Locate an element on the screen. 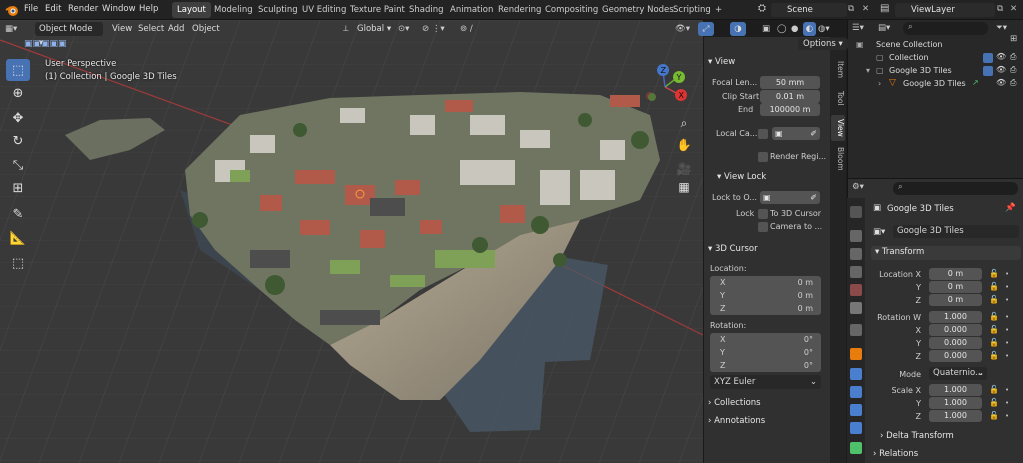 This screenshot has width=1023, height=463. menu-help: Help is located at coordinates (148, 9).